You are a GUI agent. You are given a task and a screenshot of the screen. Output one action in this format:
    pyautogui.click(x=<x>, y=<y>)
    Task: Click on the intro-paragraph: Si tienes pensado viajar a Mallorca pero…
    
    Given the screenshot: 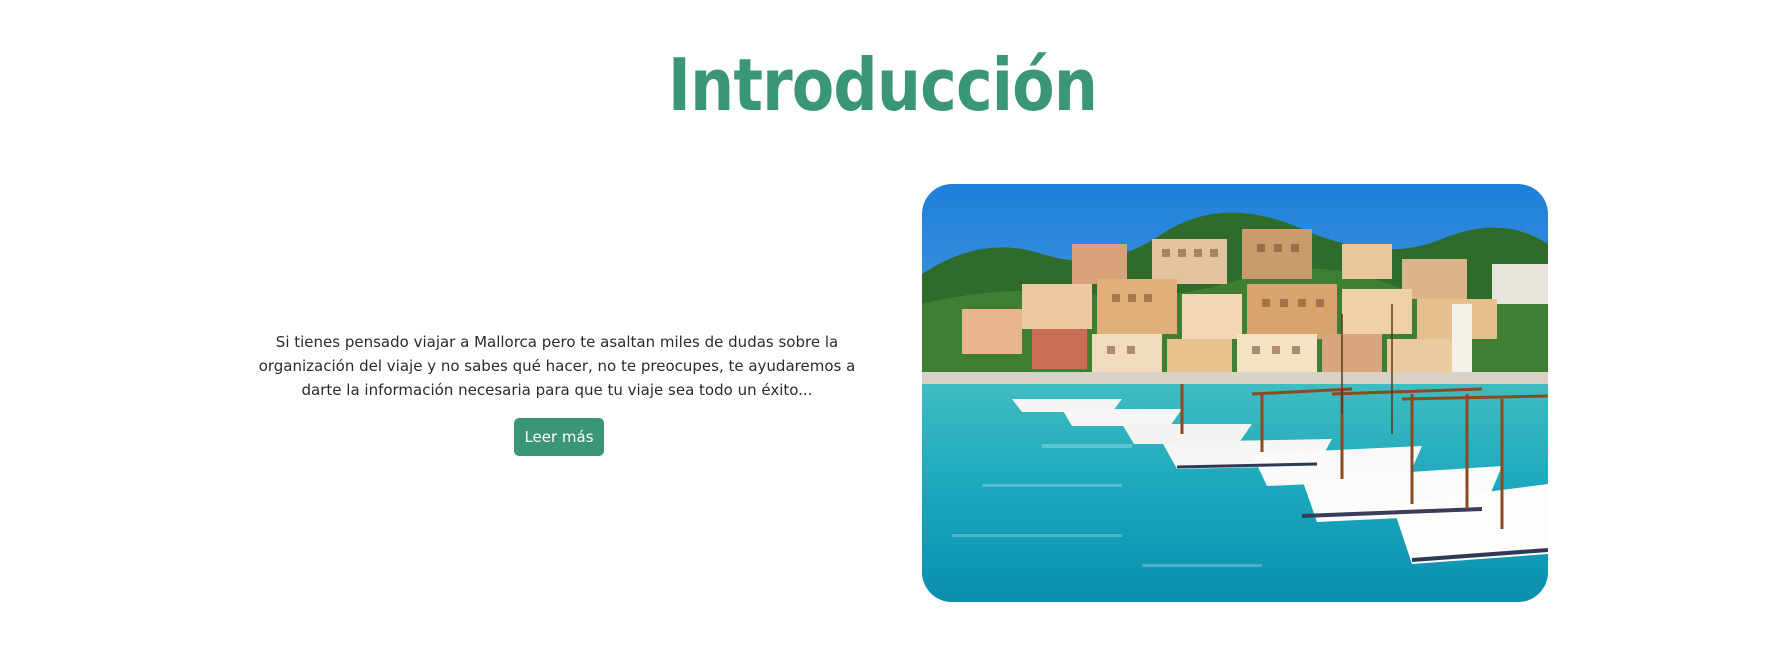 What is the action you would take?
    pyautogui.click(x=557, y=366)
    